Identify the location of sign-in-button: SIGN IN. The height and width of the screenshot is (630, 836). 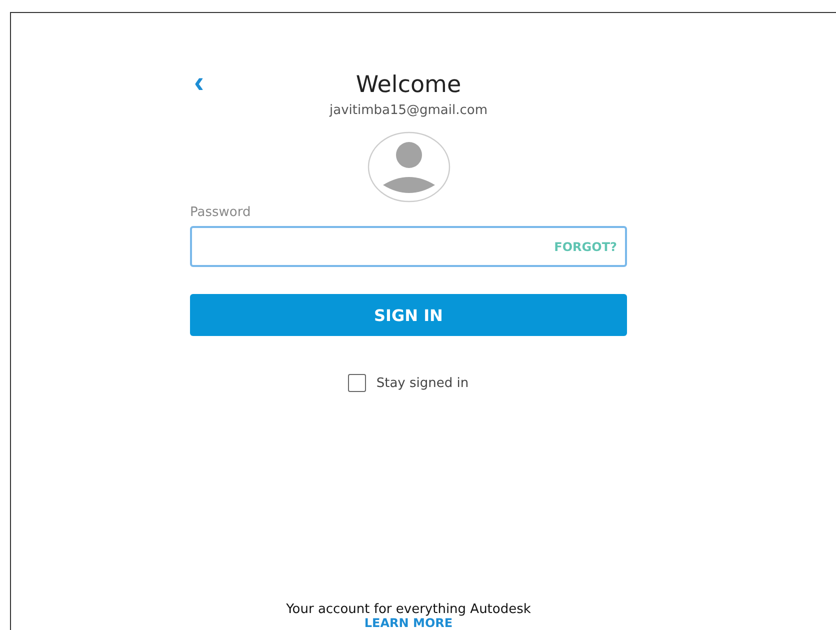
(408, 315).